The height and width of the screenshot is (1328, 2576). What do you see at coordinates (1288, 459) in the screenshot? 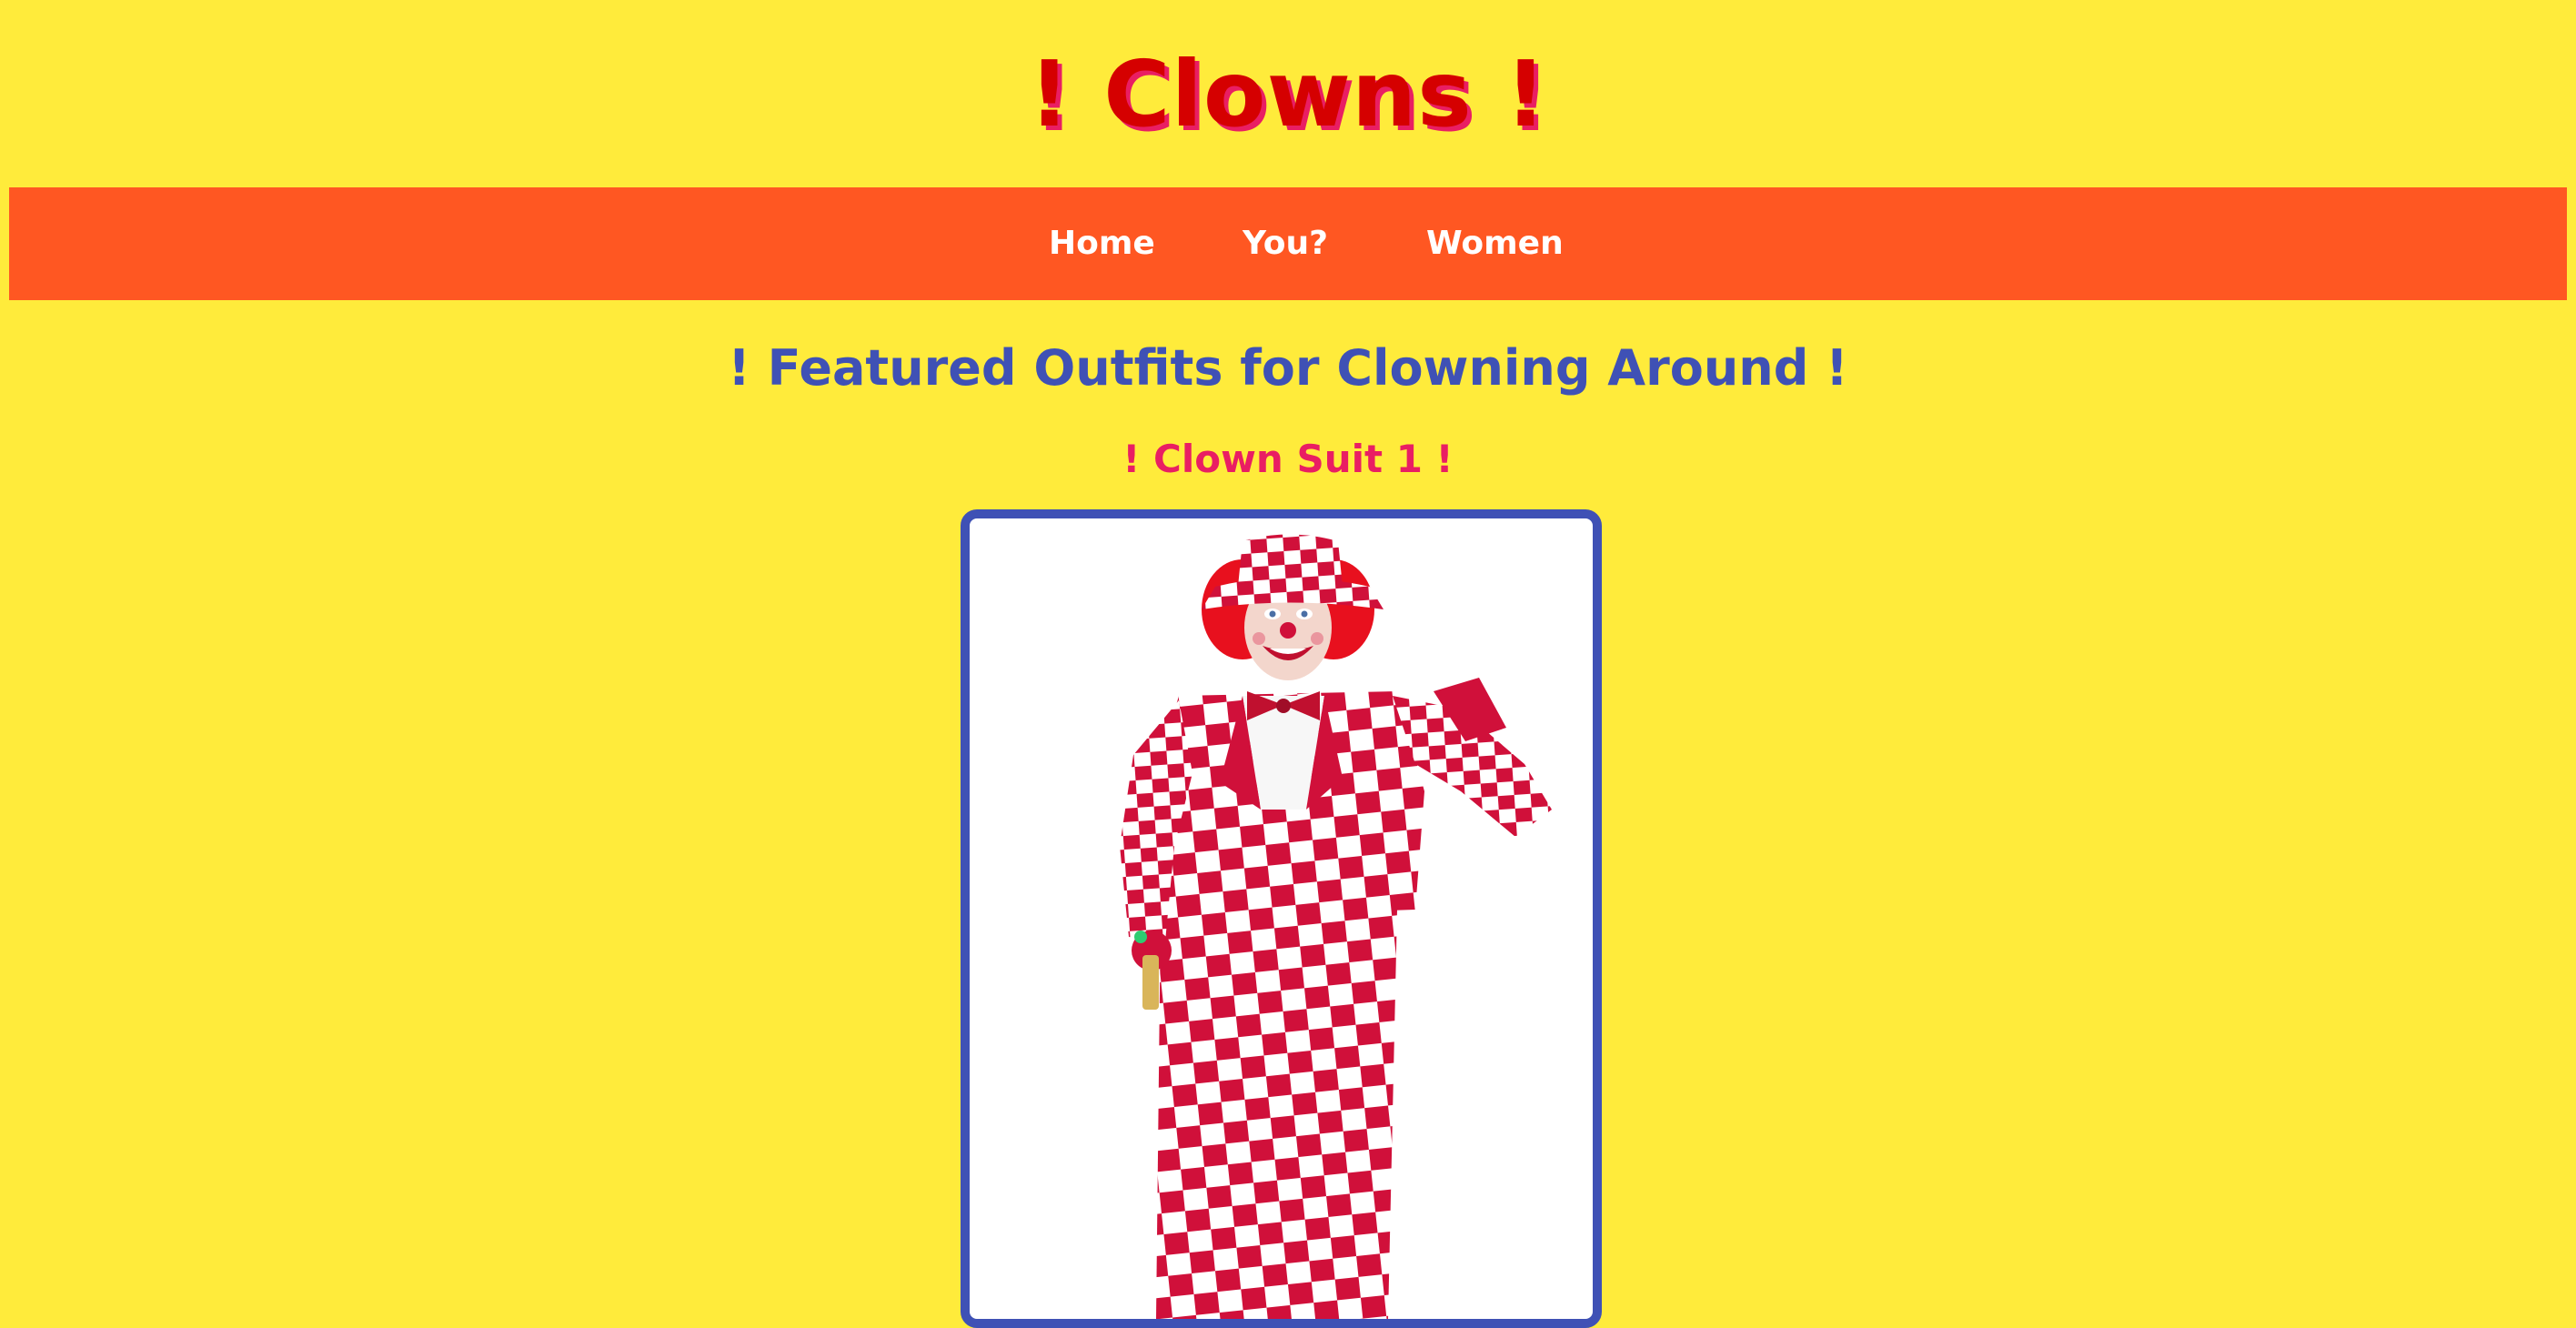
I see `outfit-title: ! Clown Suit 1 !` at bounding box center [1288, 459].